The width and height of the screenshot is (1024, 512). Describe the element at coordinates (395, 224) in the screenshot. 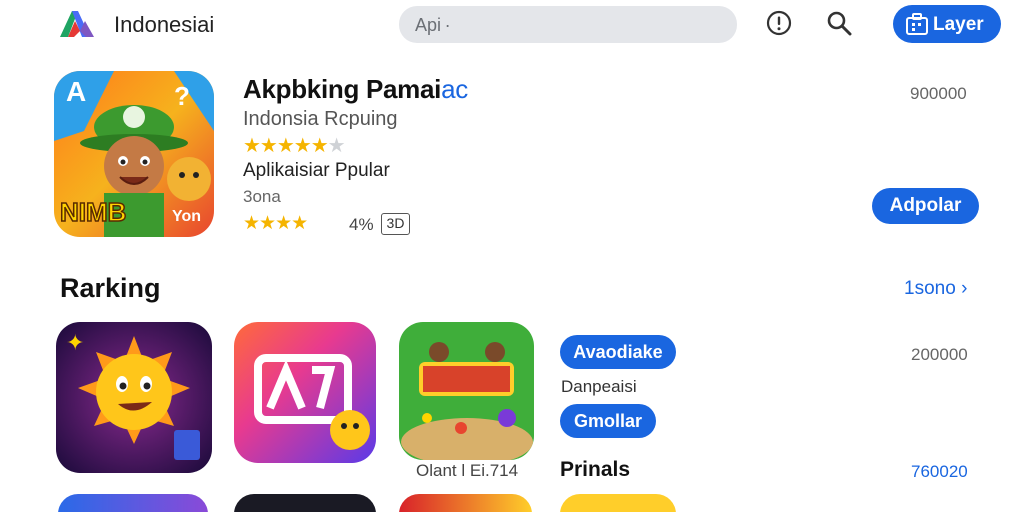

I see `age-rating-badge: 3D` at that location.